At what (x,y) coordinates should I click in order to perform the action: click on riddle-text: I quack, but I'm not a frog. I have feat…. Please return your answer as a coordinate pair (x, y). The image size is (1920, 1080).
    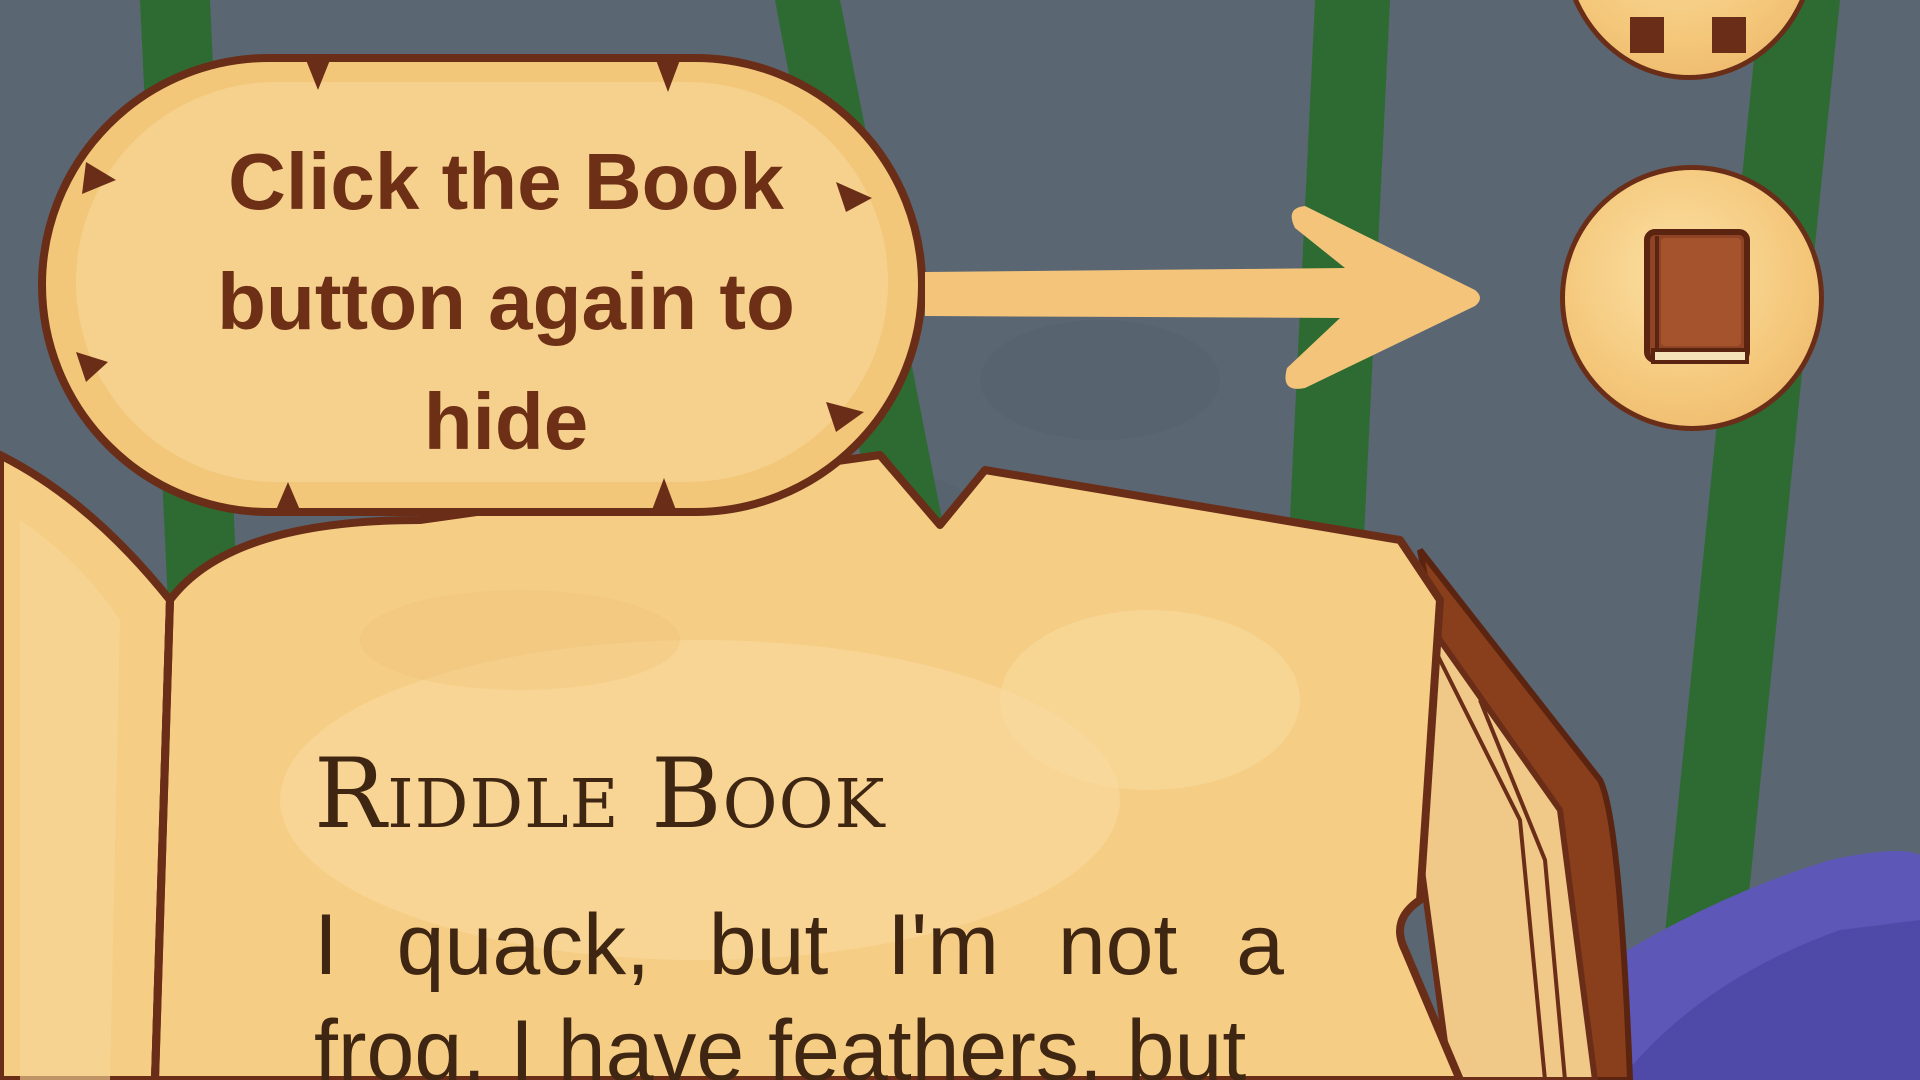
    Looking at the image, I should click on (799, 988).